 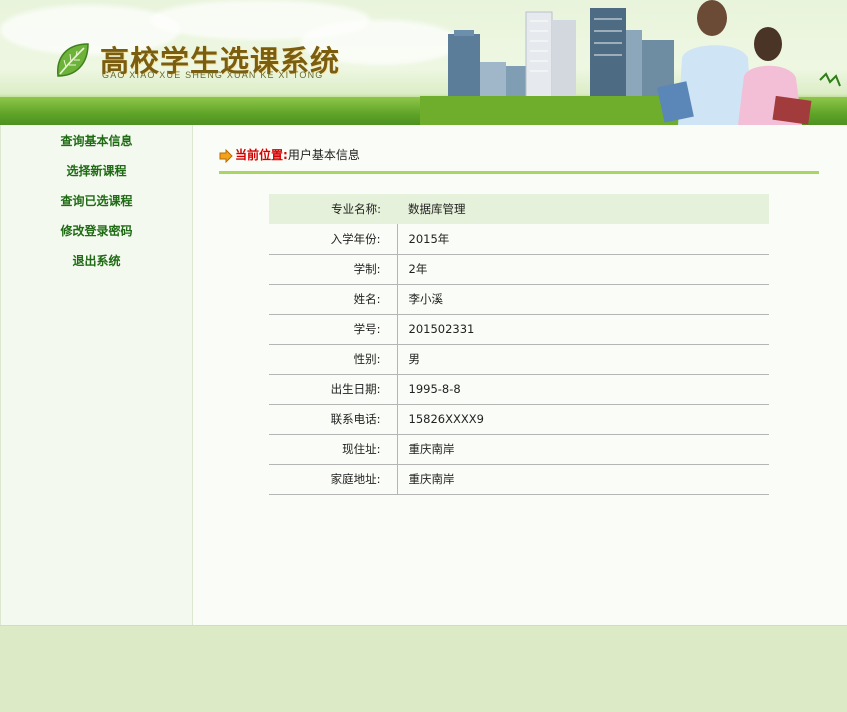 I want to click on field-value: 男, so click(x=583, y=359).